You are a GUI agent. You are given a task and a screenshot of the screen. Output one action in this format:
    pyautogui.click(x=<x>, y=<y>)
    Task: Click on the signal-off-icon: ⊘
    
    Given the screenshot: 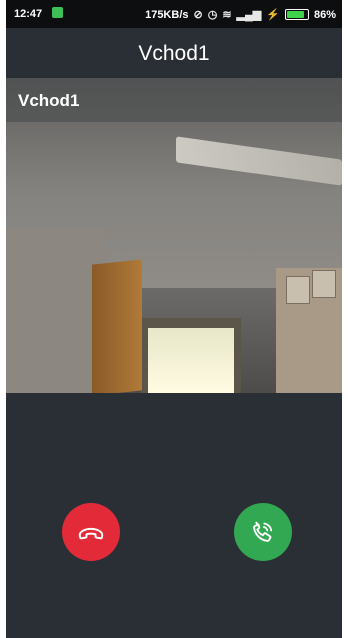 What is the action you would take?
    pyautogui.click(x=198, y=15)
    